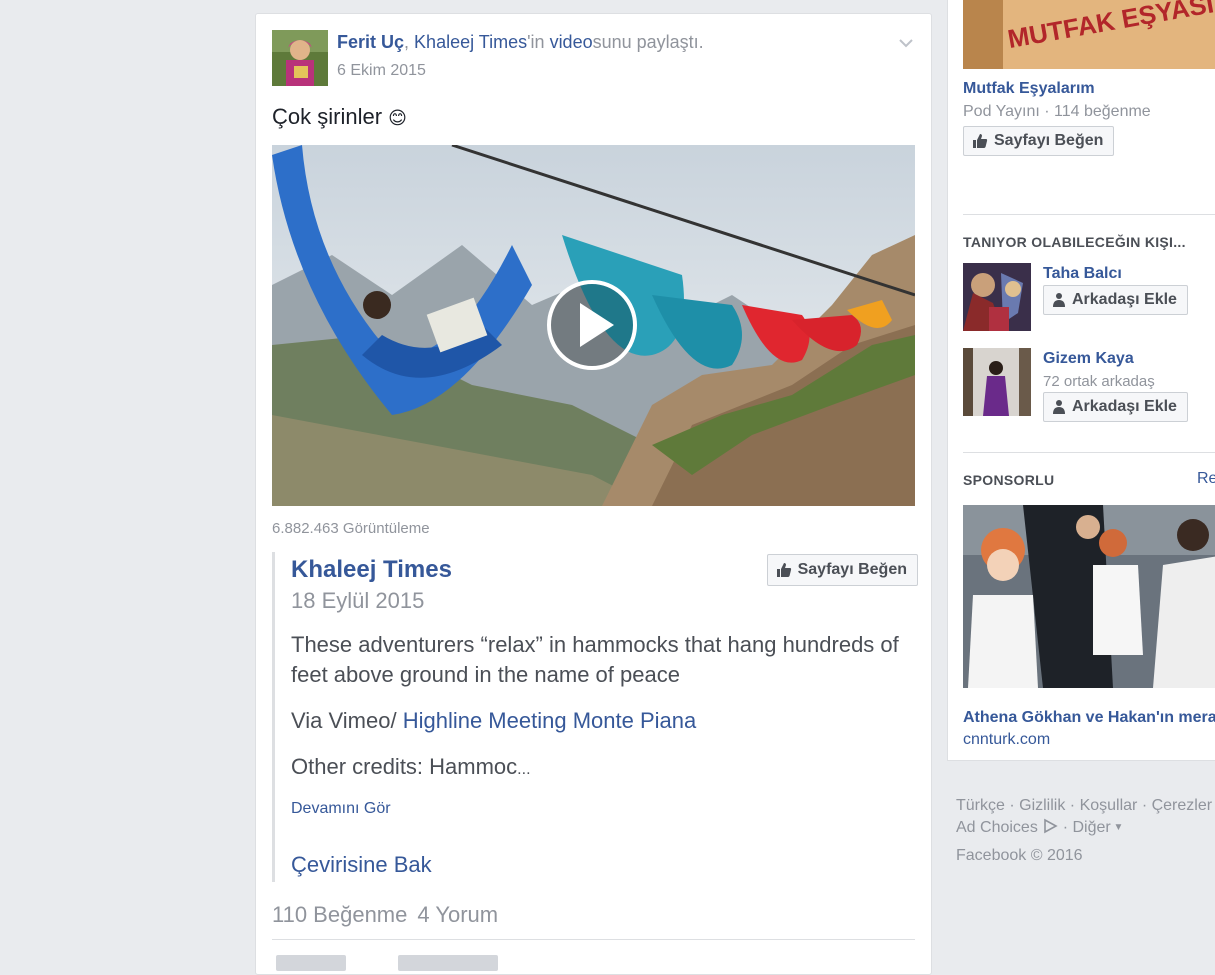 The width and height of the screenshot is (1215, 975). Describe the element at coordinates (852, 569) in the screenshot. I see `like-page-label: Sayfayı Beğen` at that location.